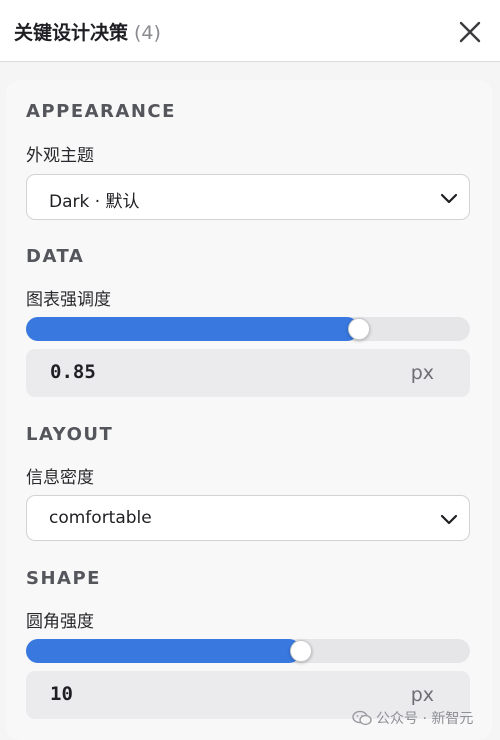  I want to click on watermark: 公众号 · 新智元, so click(412, 718).